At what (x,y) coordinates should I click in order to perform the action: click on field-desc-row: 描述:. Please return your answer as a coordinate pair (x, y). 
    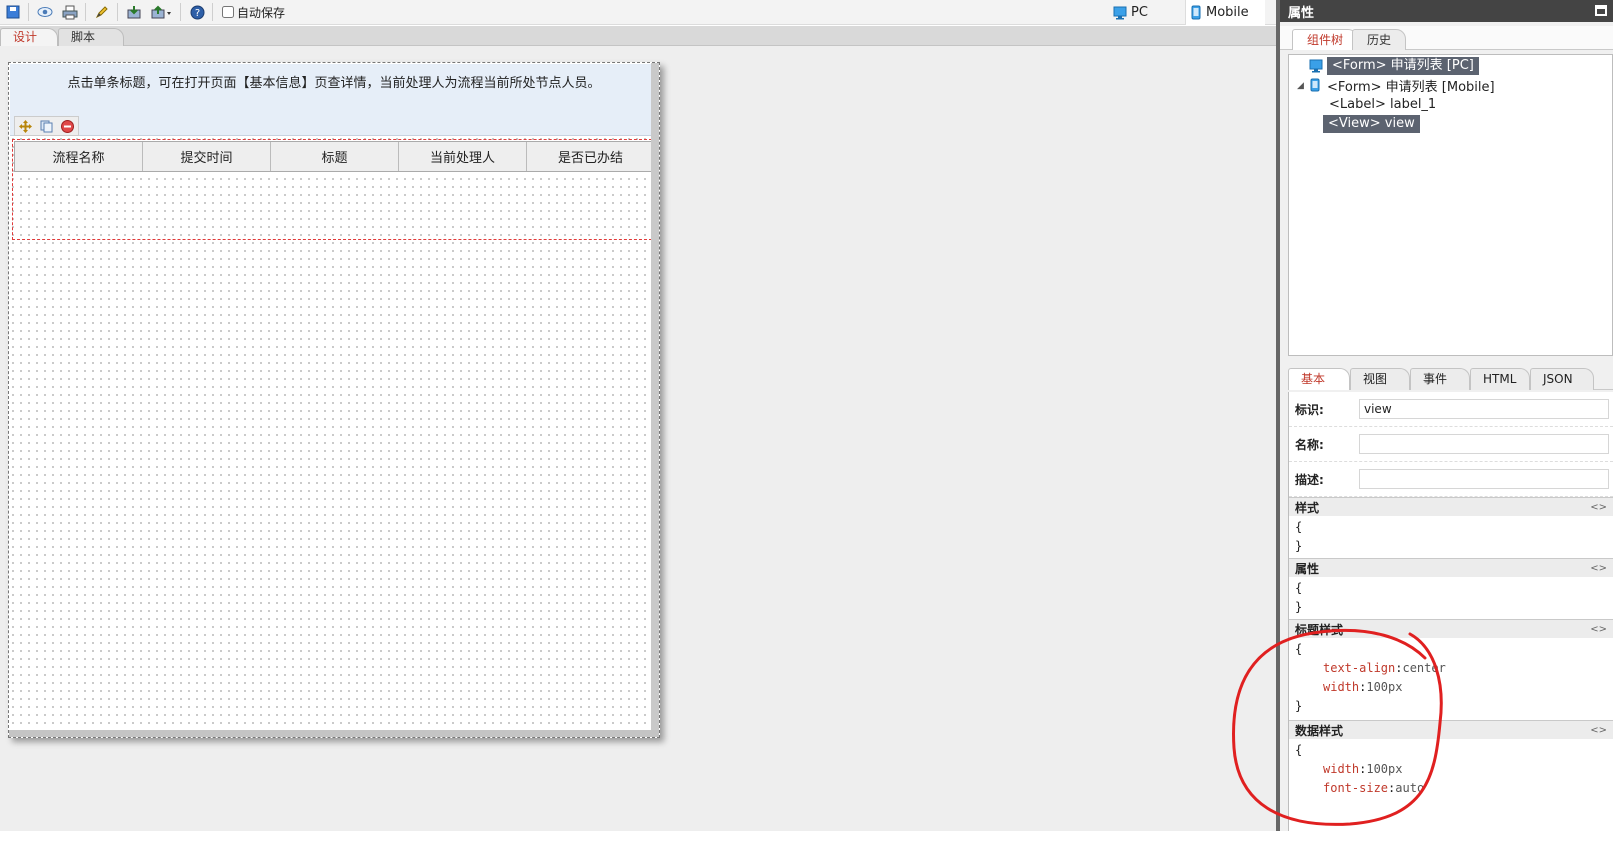
    Looking at the image, I should click on (1451, 479).